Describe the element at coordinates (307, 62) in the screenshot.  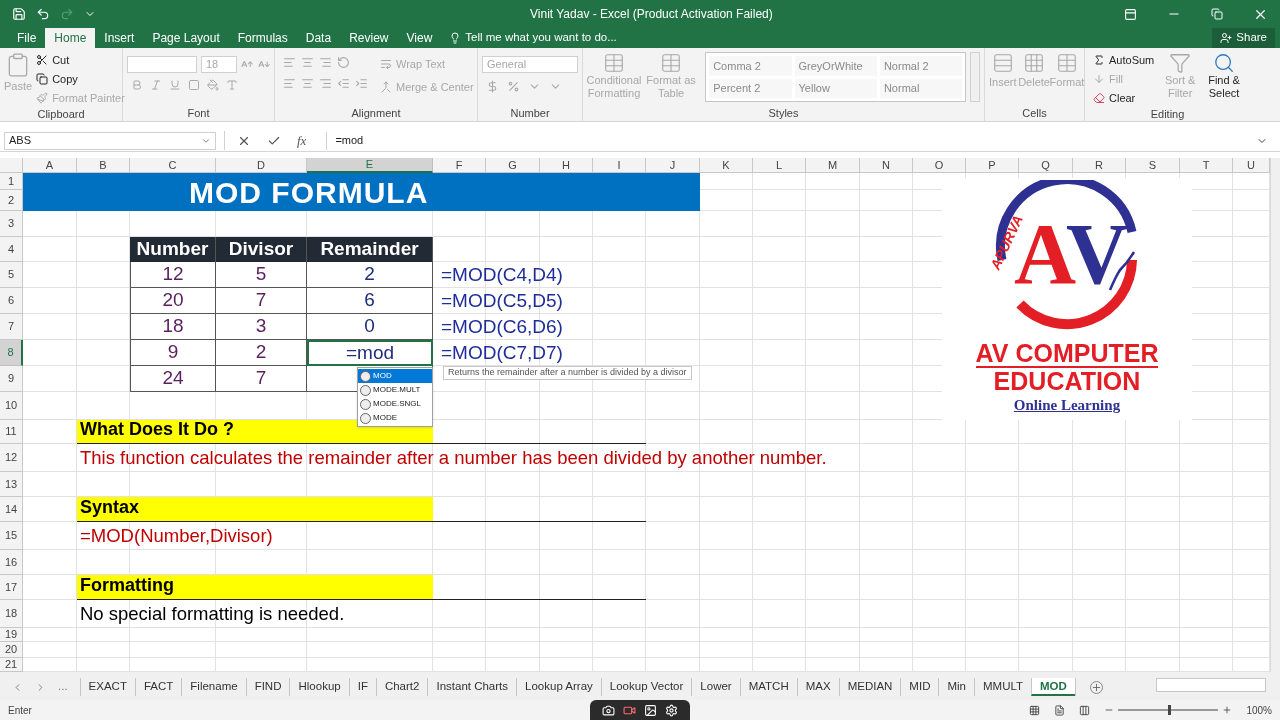
I see `align-middle-icon` at that location.